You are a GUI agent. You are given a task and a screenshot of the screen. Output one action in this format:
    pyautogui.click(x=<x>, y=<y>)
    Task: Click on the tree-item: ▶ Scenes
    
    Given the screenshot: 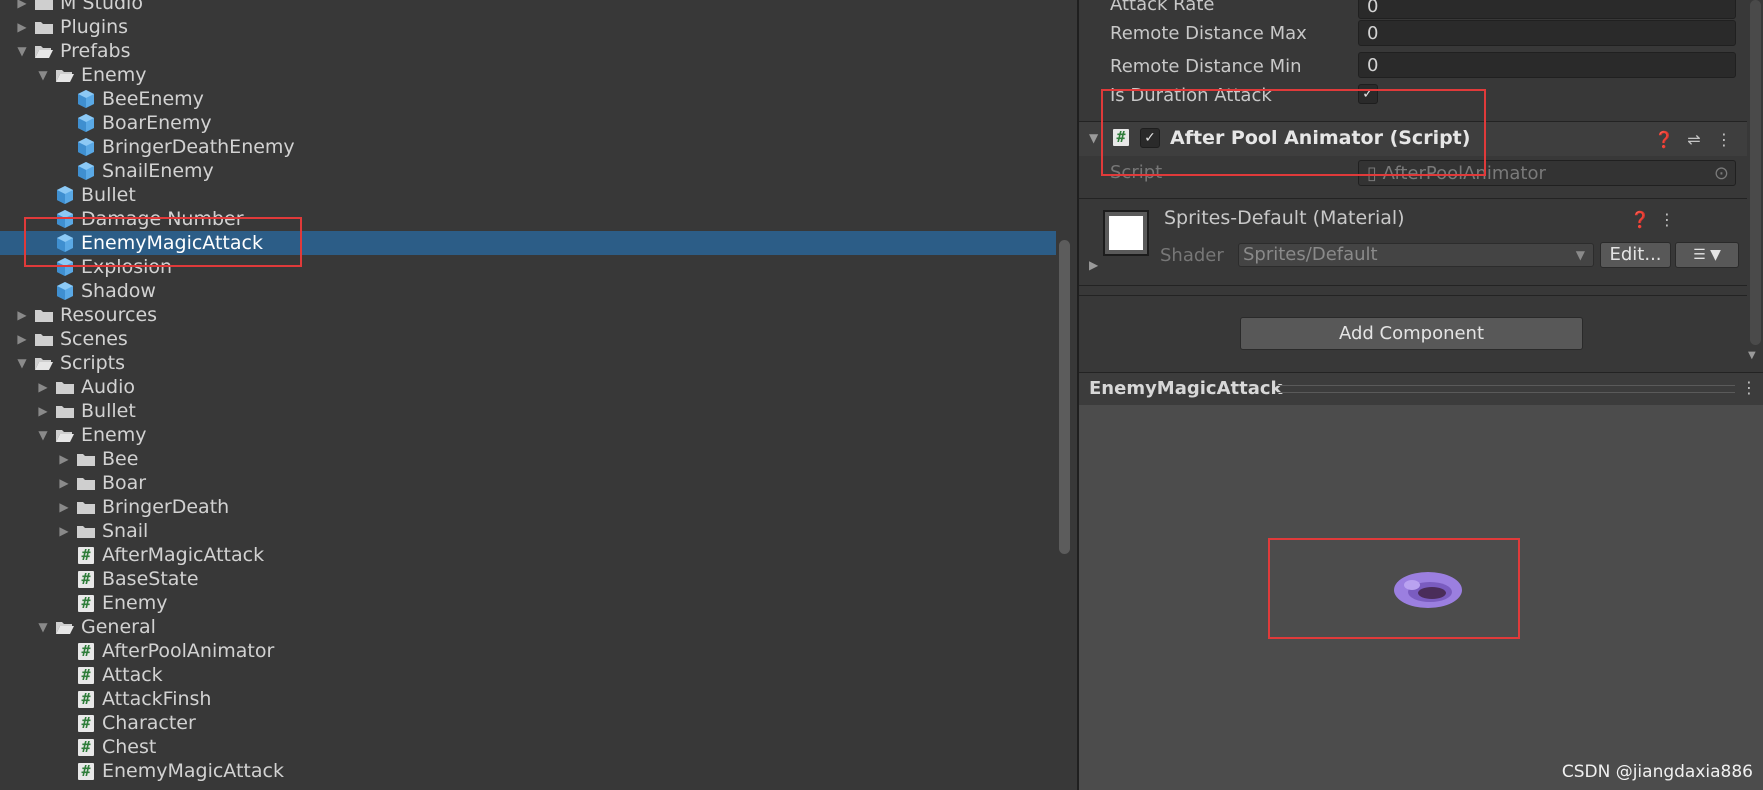 What is the action you would take?
    pyautogui.click(x=528, y=339)
    